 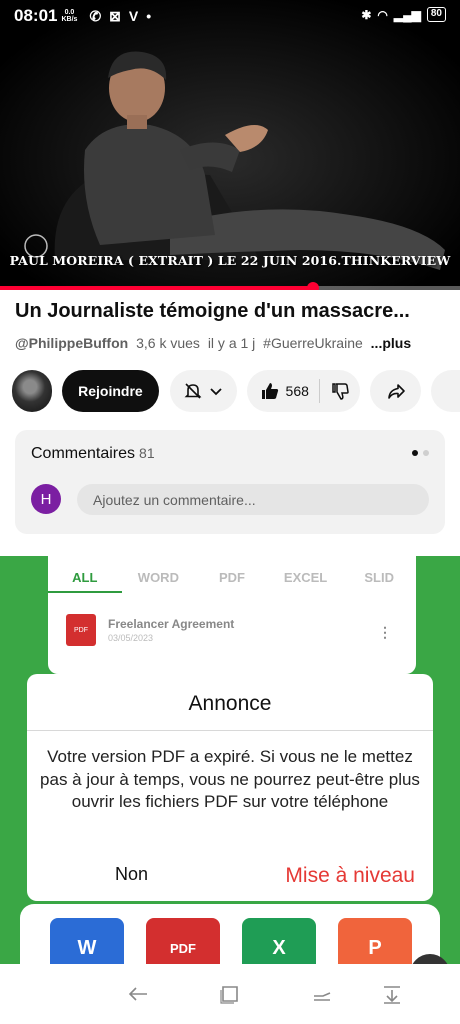 I want to click on network-speed-value: 0.0, so click(x=69, y=12).